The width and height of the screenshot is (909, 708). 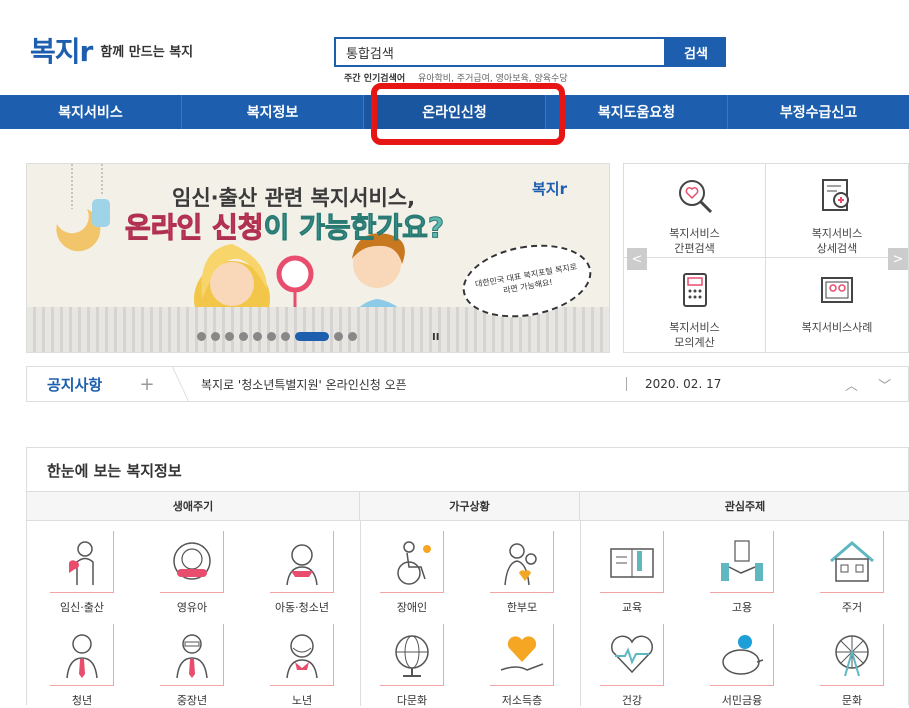 I want to click on info-item-young-adult: 청년, so click(x=82, y=666).